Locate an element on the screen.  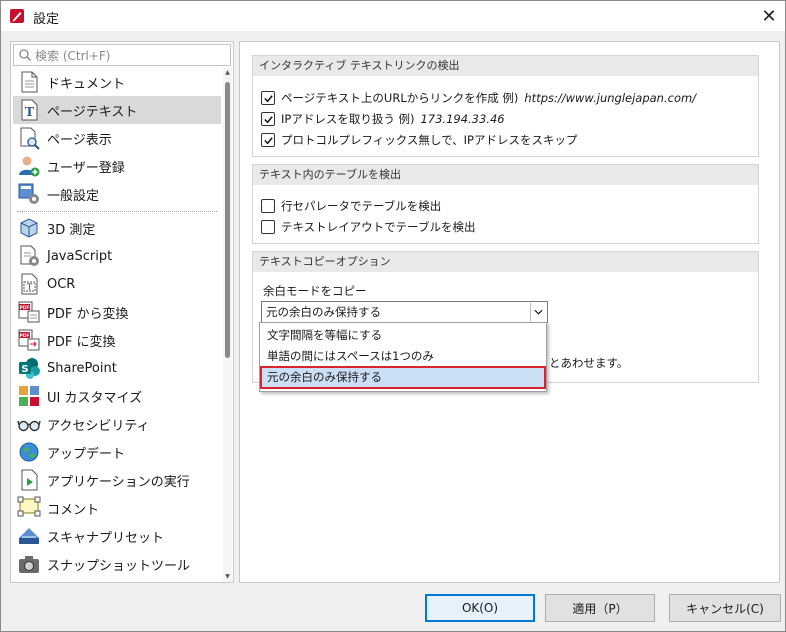
nav-item-ui-customize: UI カスタマイズ is located at coordinates (117, 396).